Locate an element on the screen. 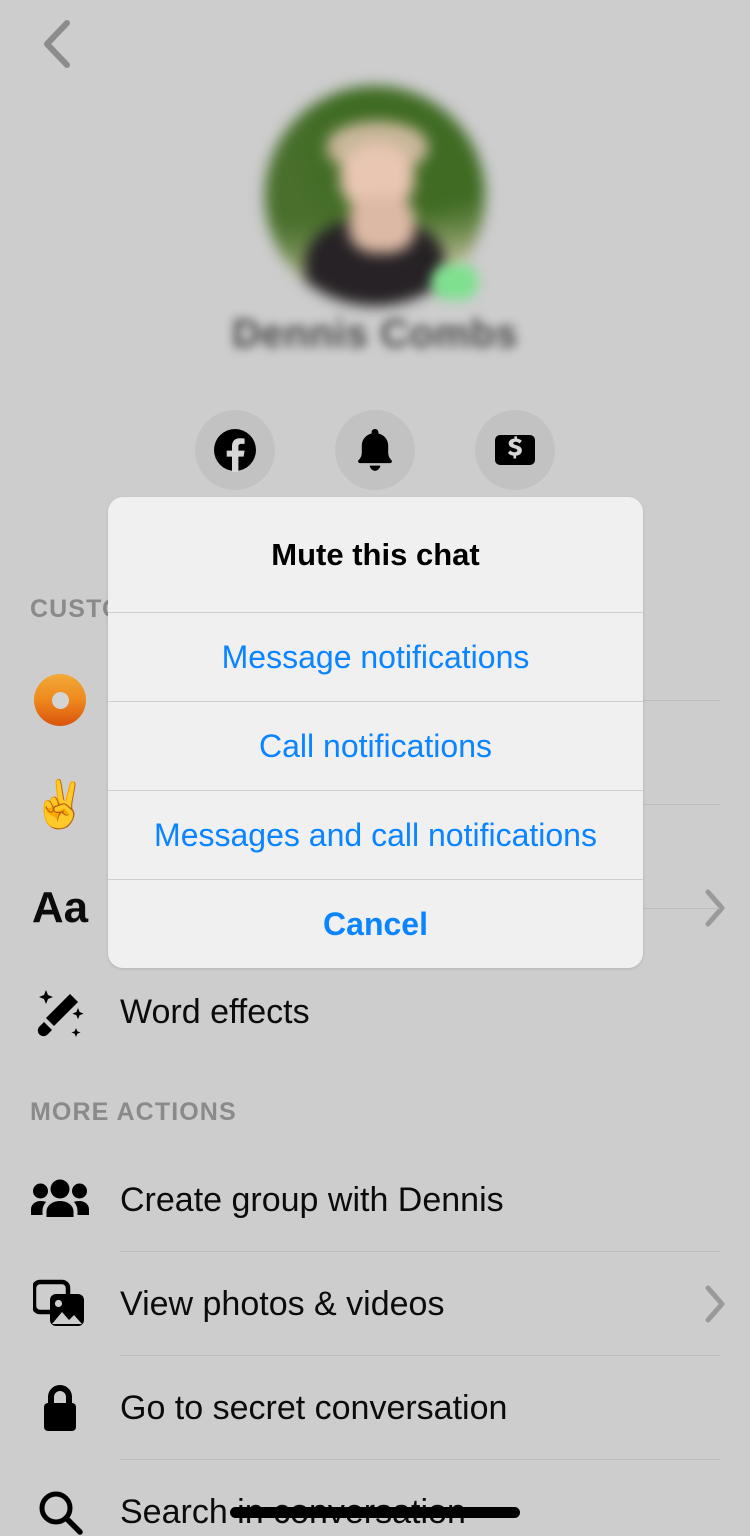  search-icon is located at coordinates (60, 1512).